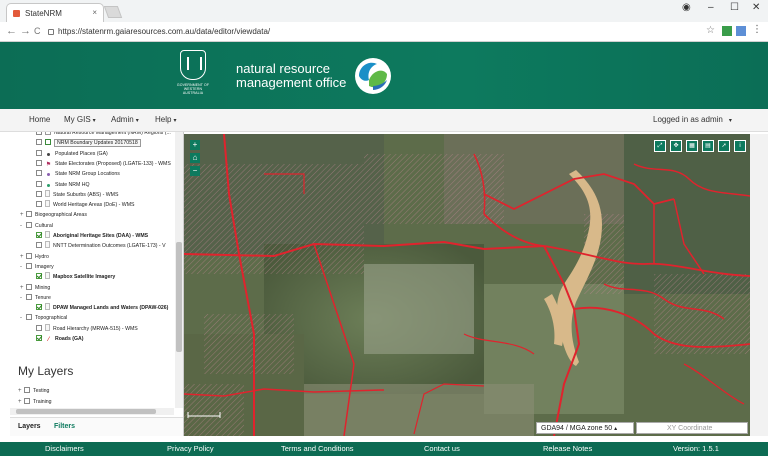  What do you see at coordinates (740, 146) in the screenshot?
I see `info-icon: i` at bounding box center [740, 146].